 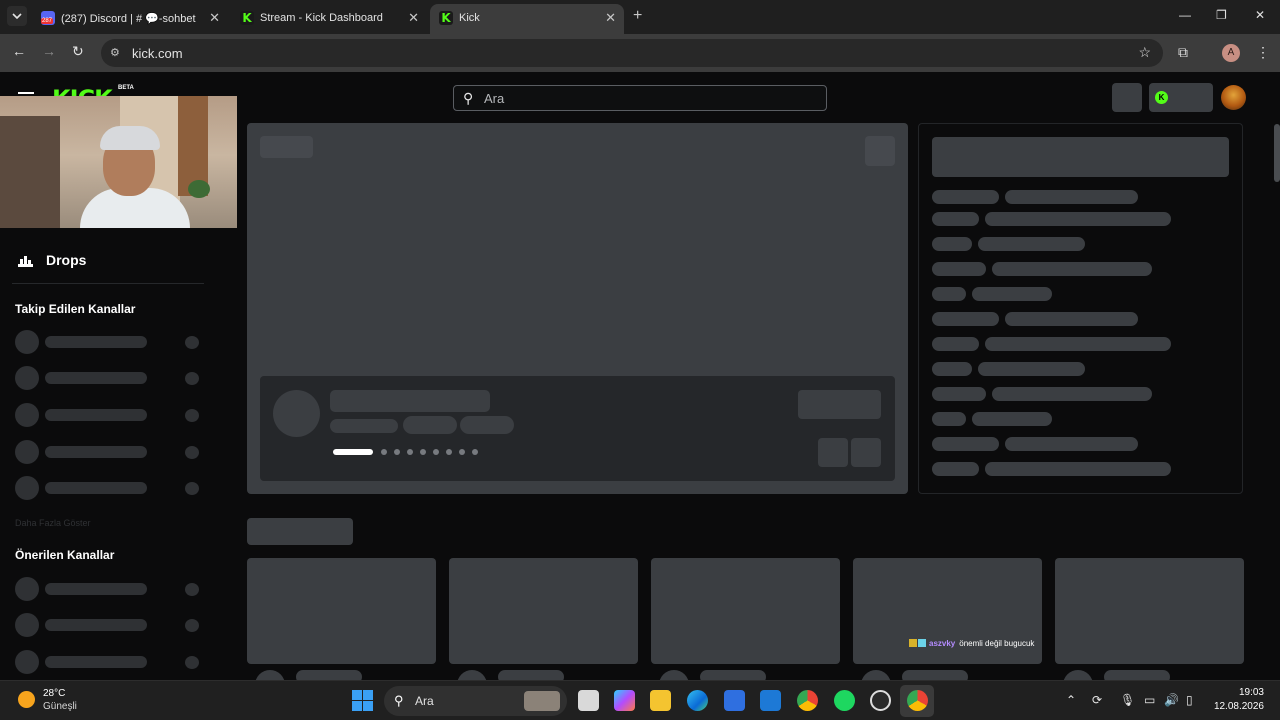 I want to click on menu-icon, so click(x=26, y=93).